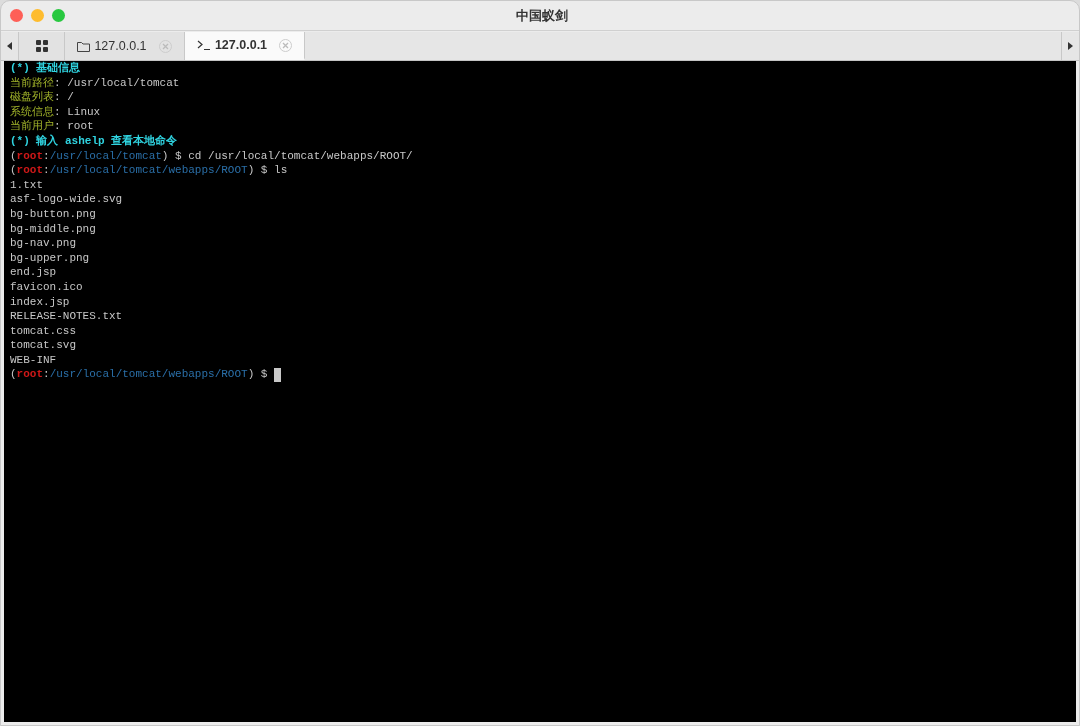 The image size is (1080, 726). I want to click on terminal-line: RELEASE-NOTES.txt, so click(66, 316).